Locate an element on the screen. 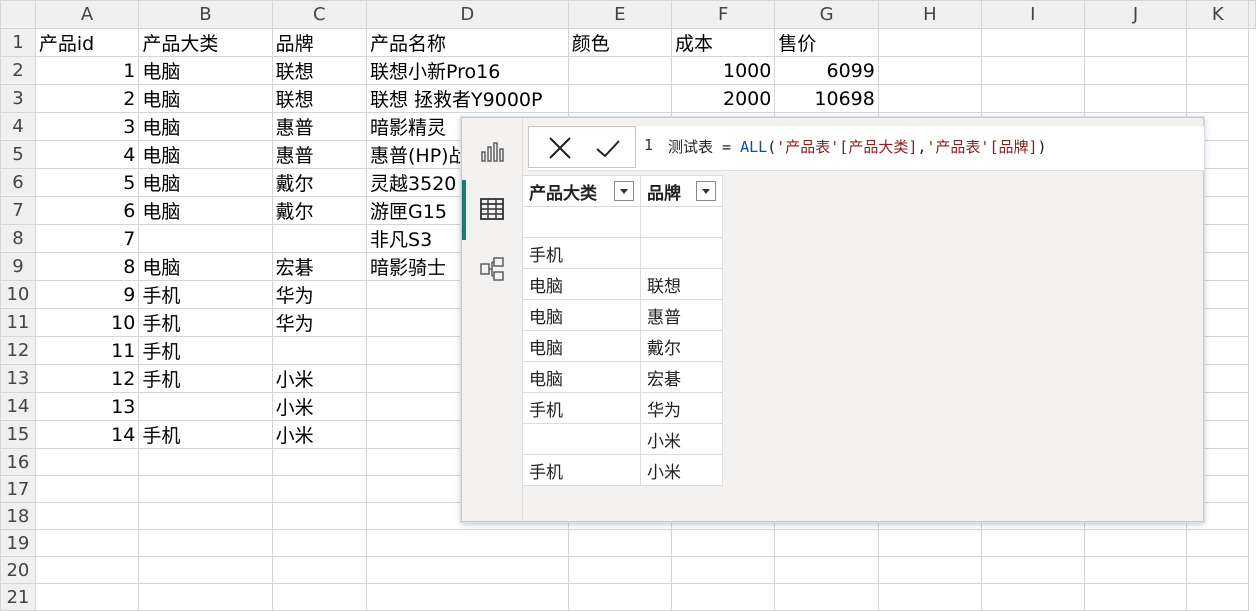  row-header: 11 is located at coordinates (18, 322).